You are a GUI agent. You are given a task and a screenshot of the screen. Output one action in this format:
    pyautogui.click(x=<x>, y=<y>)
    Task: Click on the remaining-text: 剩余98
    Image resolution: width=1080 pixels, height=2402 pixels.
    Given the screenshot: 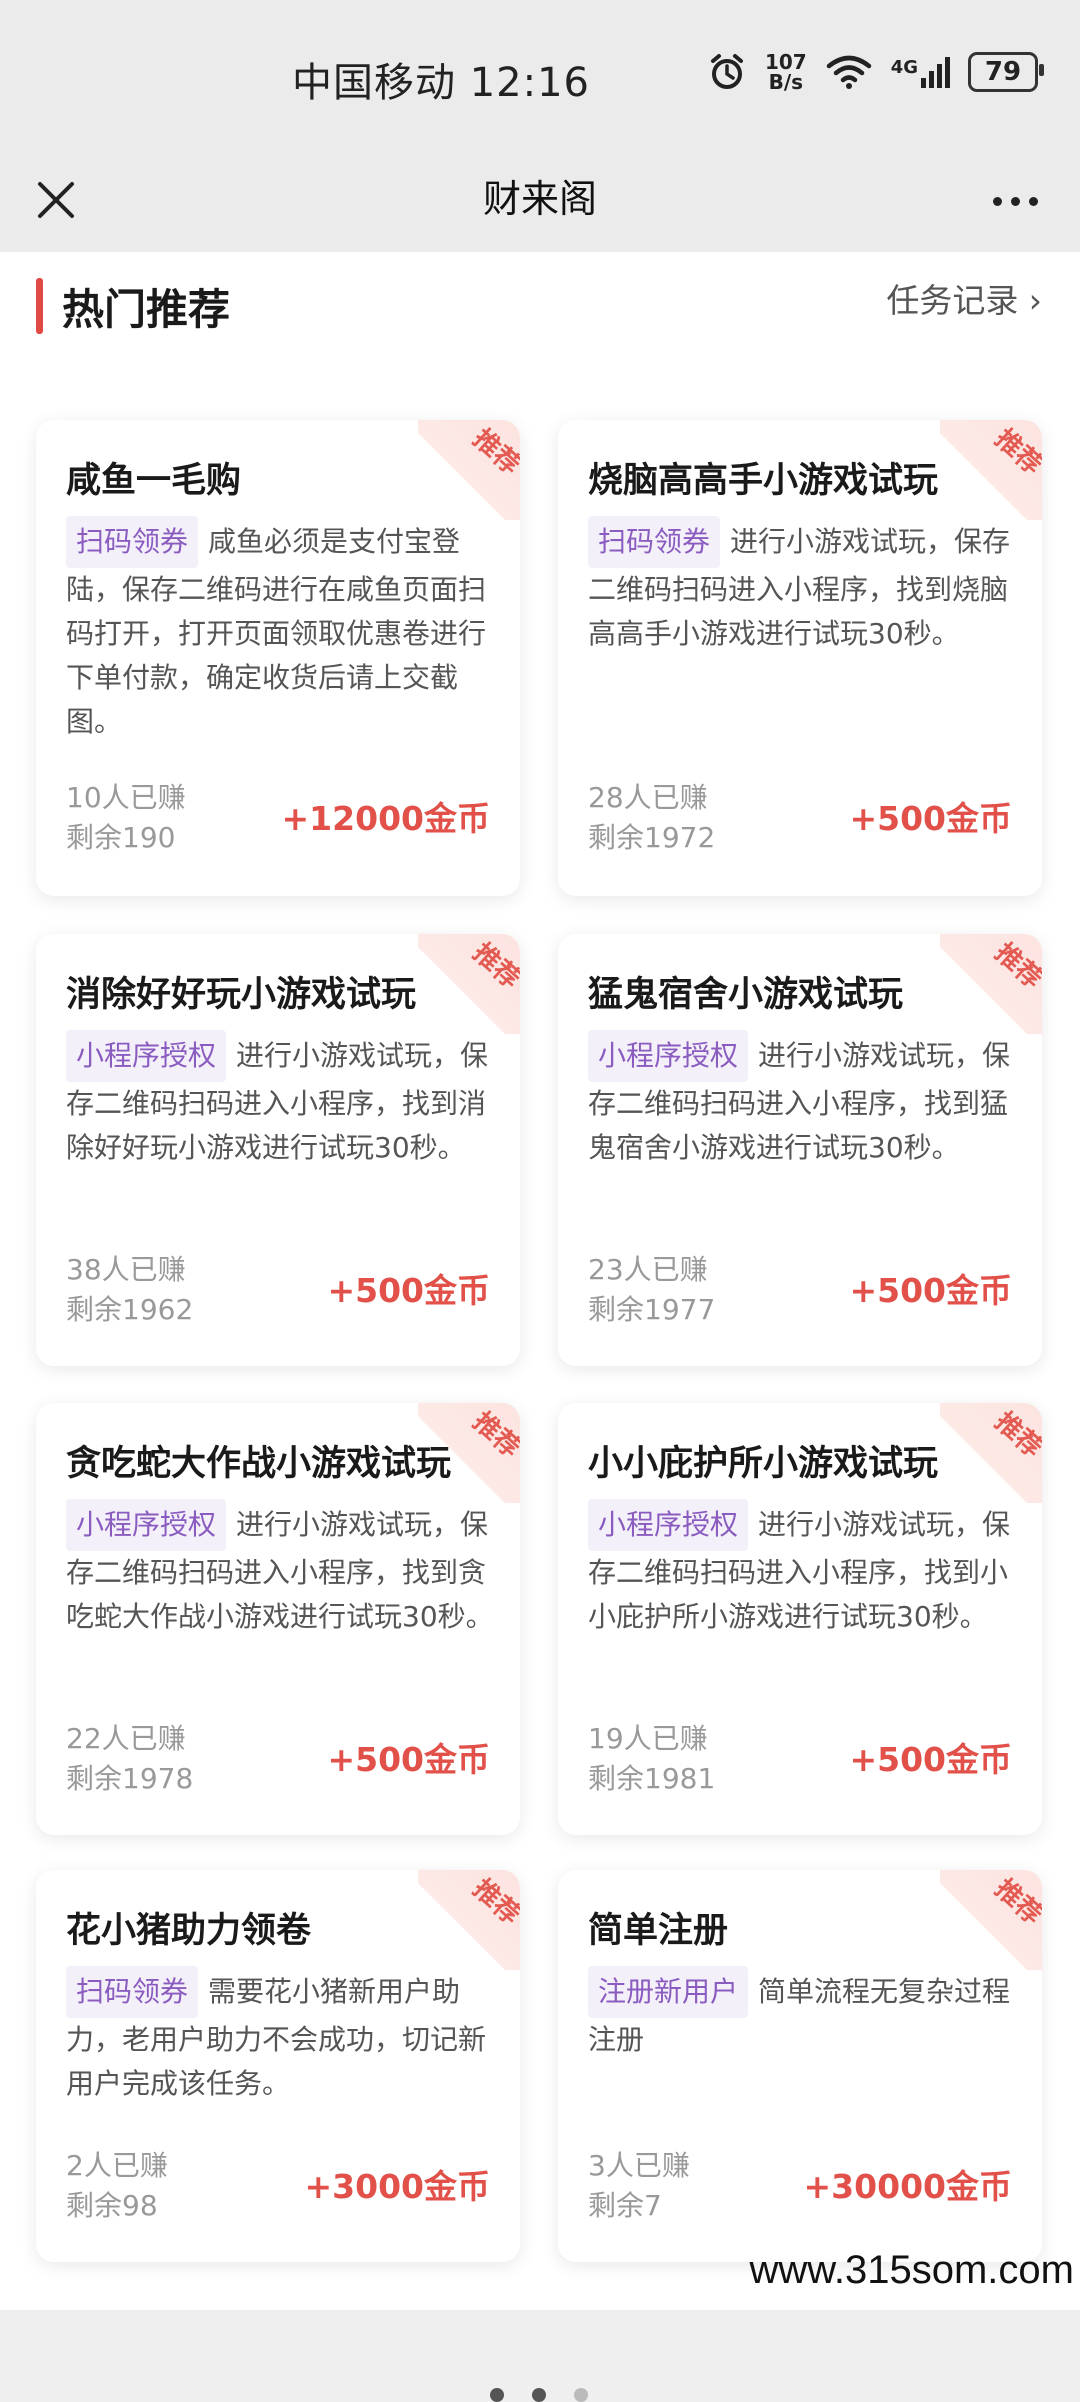 What is the action you would take?
    pyautogui.click(x=112, y=2205)
    